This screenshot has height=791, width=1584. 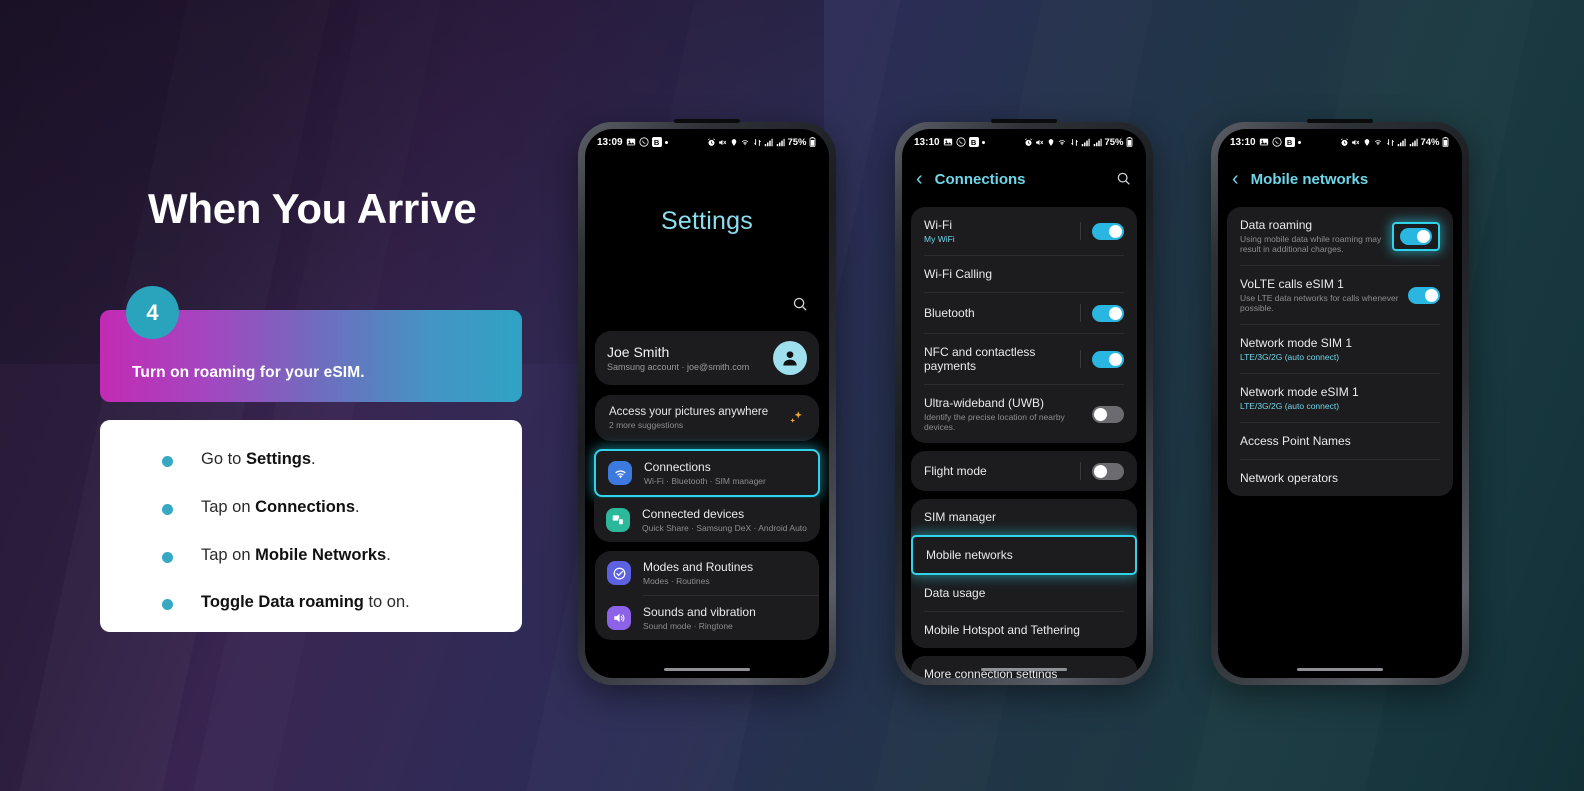 I want to click on list-item-wifi: Wi-Fi My WiFi, so click(x=1024, y=231).